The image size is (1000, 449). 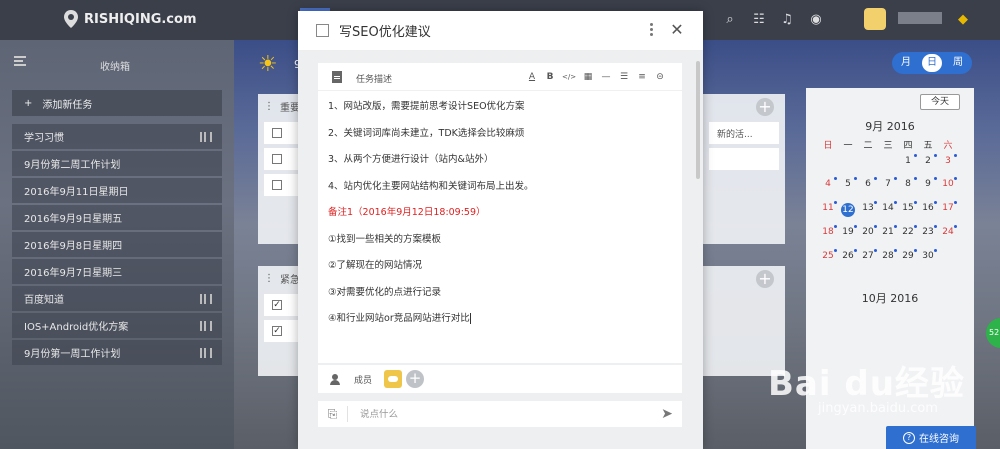 What do you see at coordinates (868, 183) in the screenshot?
I see `calendar-day: 6` at bounding box center [868, 183].